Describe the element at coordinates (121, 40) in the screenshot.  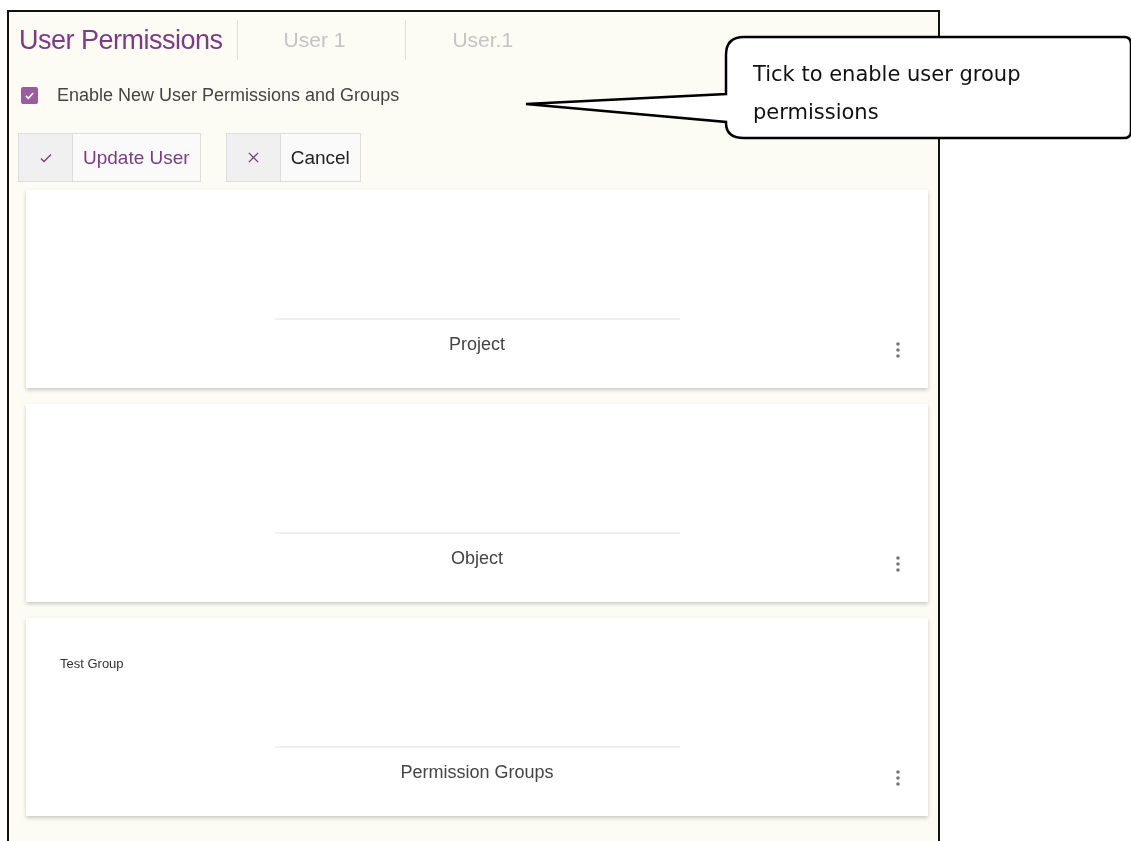
I see `page-title: User Permissions` at that location.